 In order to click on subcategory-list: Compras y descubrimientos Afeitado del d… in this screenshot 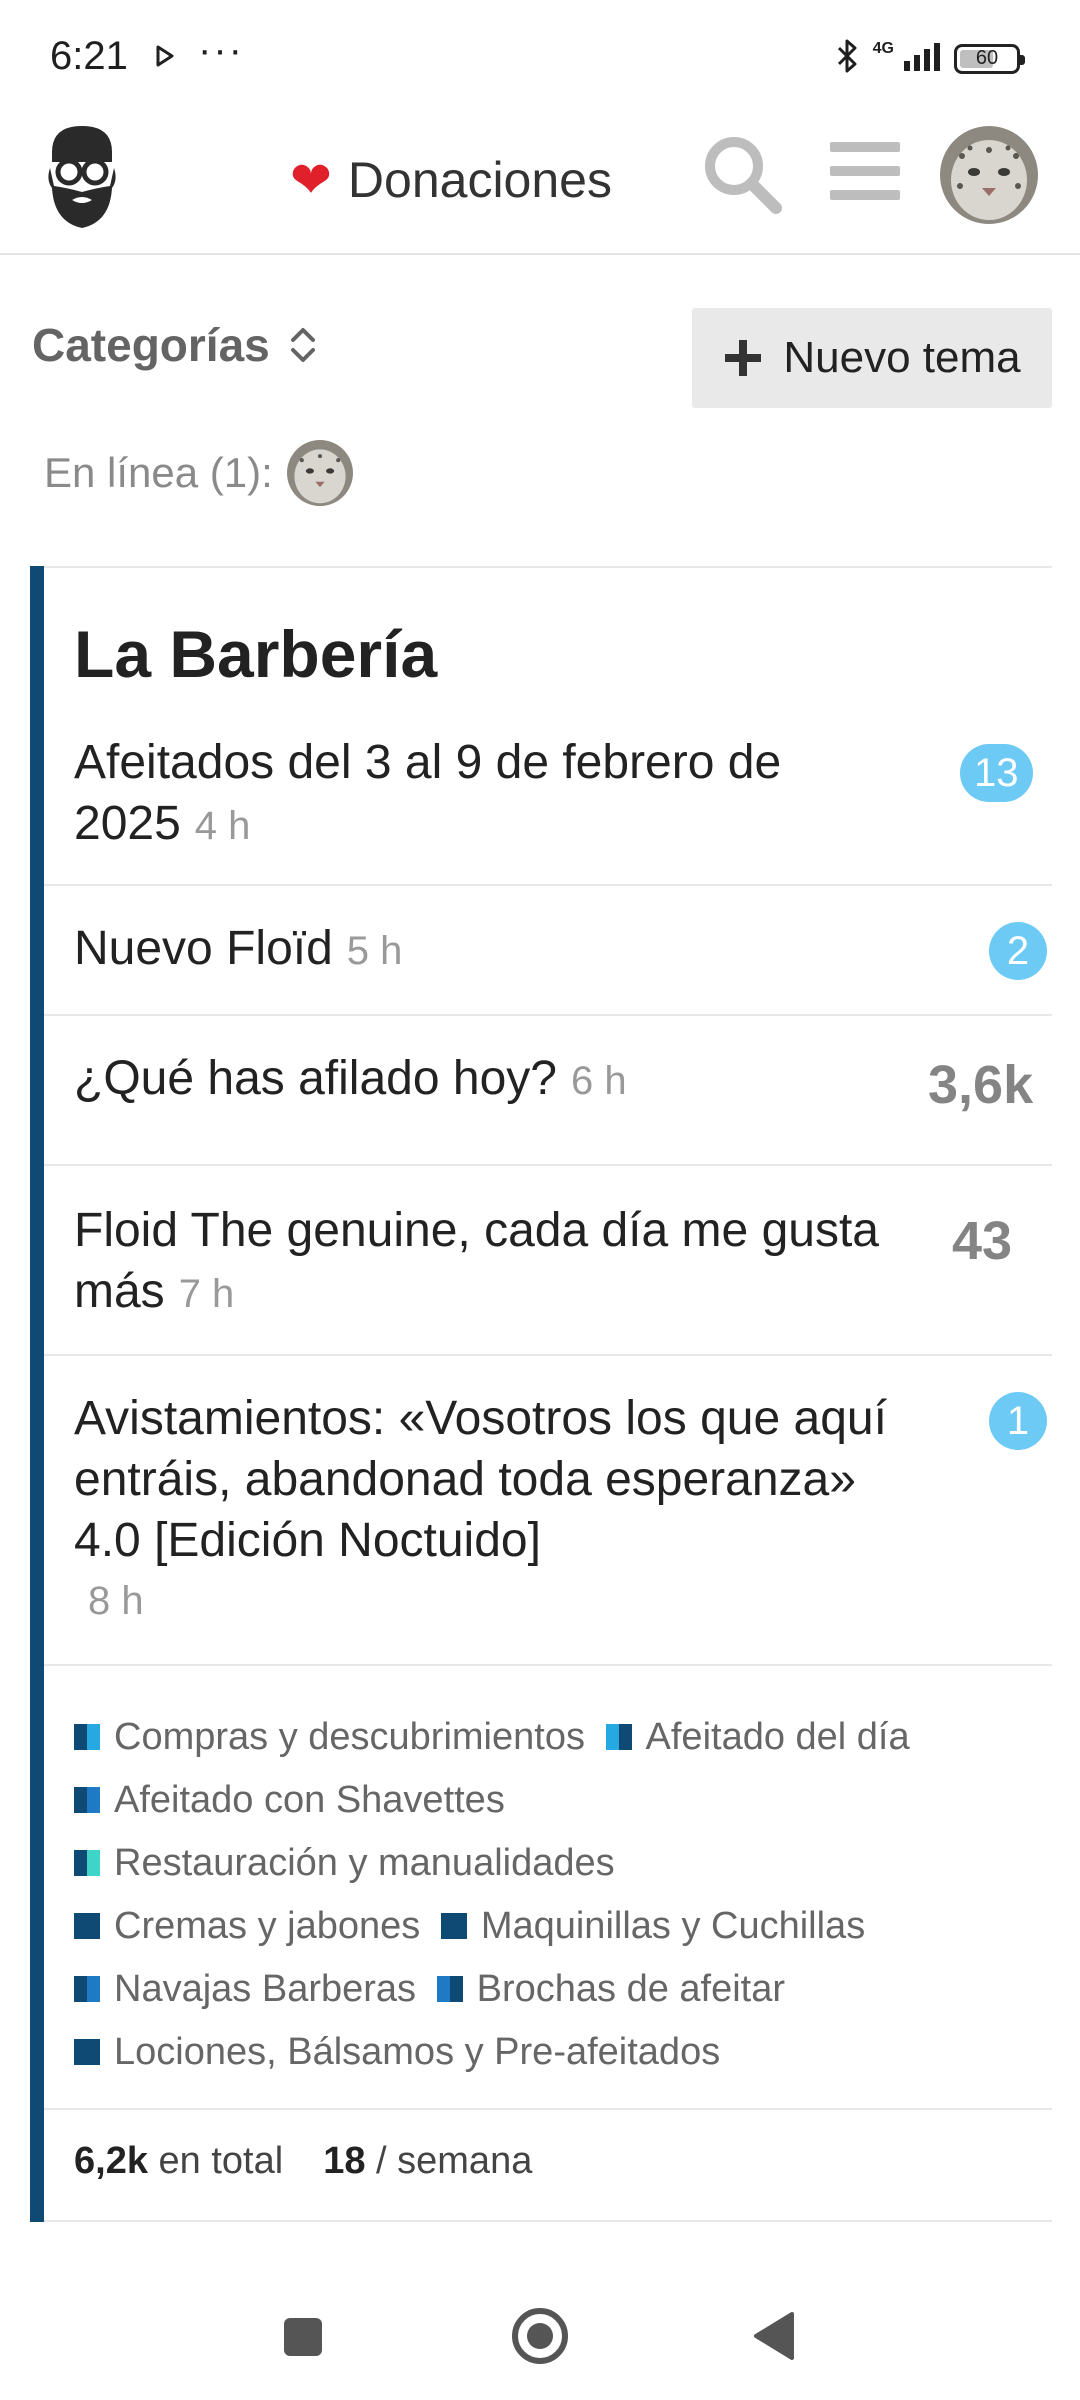, I will do `click(554, 1895)`.